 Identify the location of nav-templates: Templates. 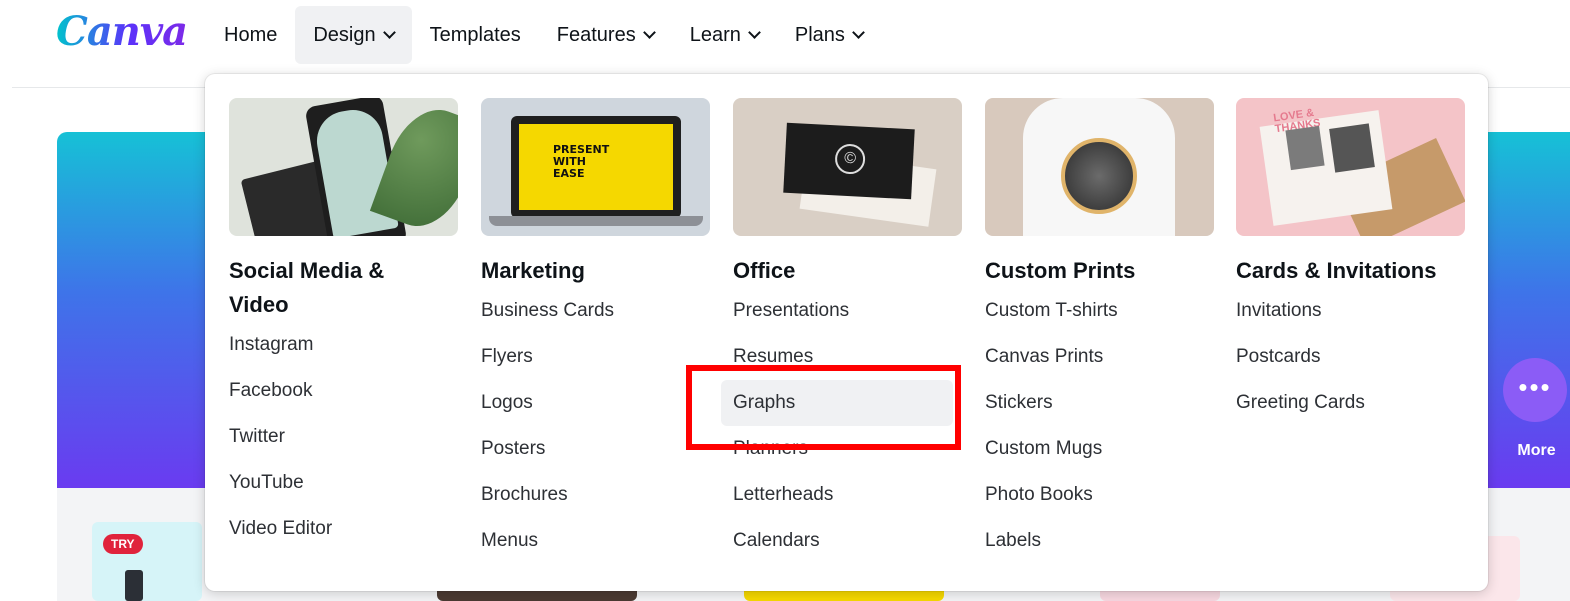
(475, 35).